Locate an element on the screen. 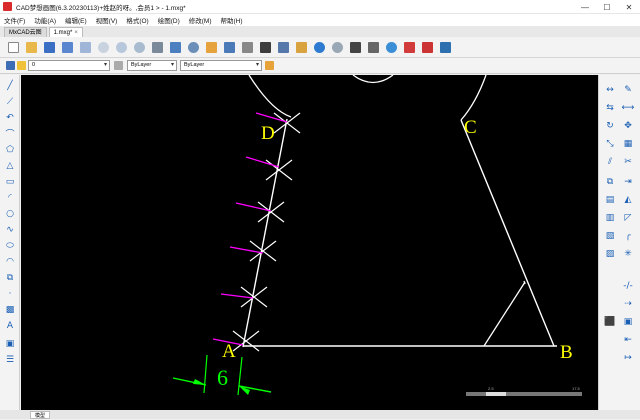  edit-icon is located at coordinates (211, 47).